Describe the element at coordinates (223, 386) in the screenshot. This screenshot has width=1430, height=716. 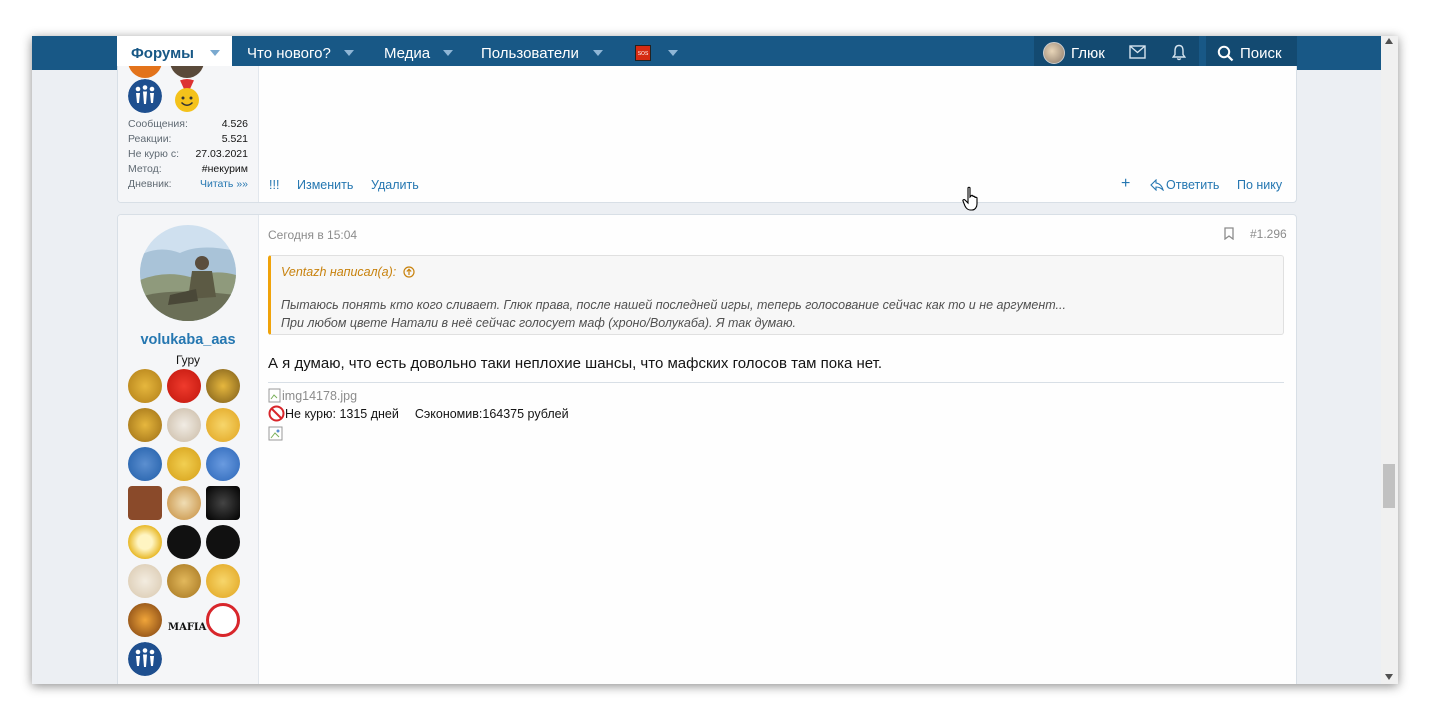
I see `owl-award-icon` at that location.